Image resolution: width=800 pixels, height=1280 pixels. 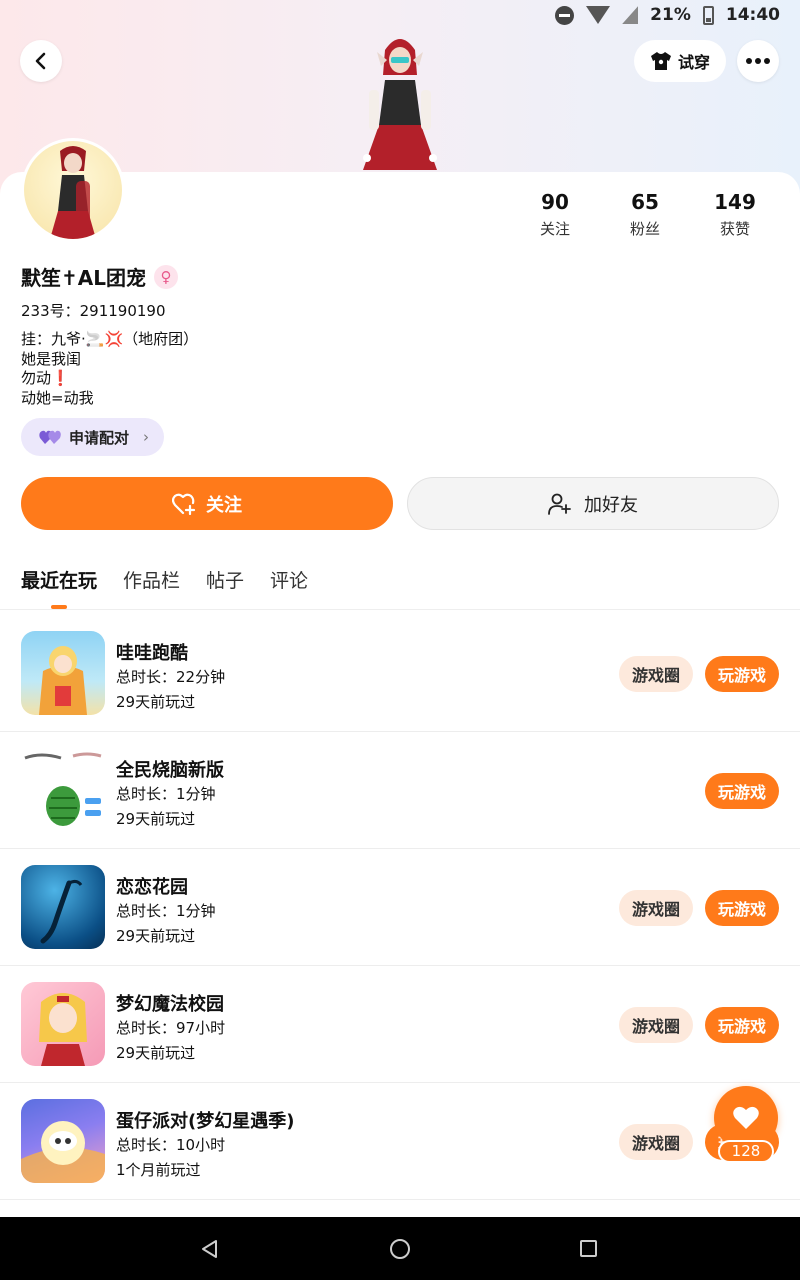 What do you see at coordinates (400, 102) in the screenshot?
I see `character-figure` at bounding box center [400, 102].